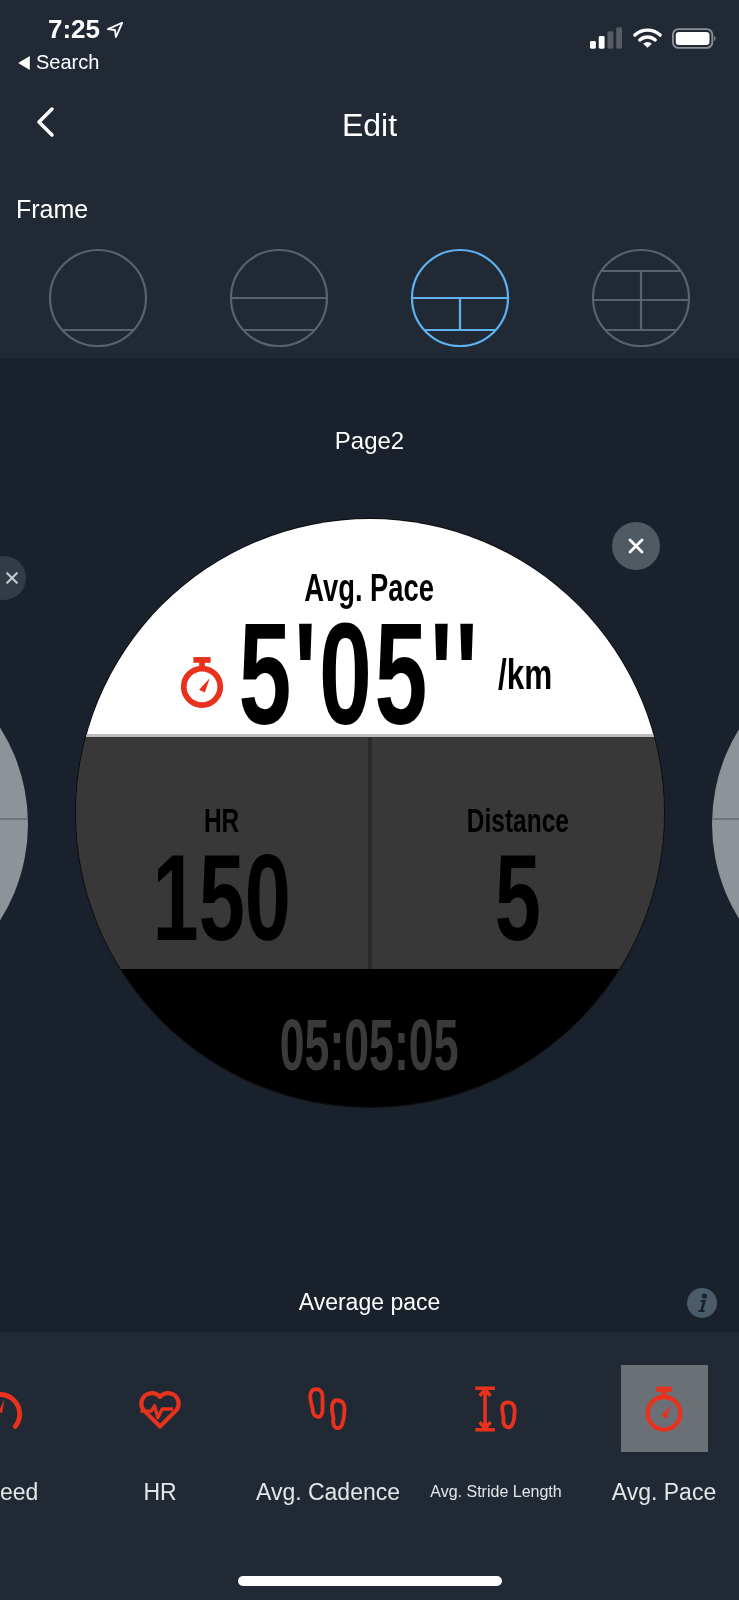 The height and width of the screenshot is (1600, 739). What do you see at coordinates (459, 298) in the screenshot?
I see `frame-layout-option` at bounding box center [459, 298].